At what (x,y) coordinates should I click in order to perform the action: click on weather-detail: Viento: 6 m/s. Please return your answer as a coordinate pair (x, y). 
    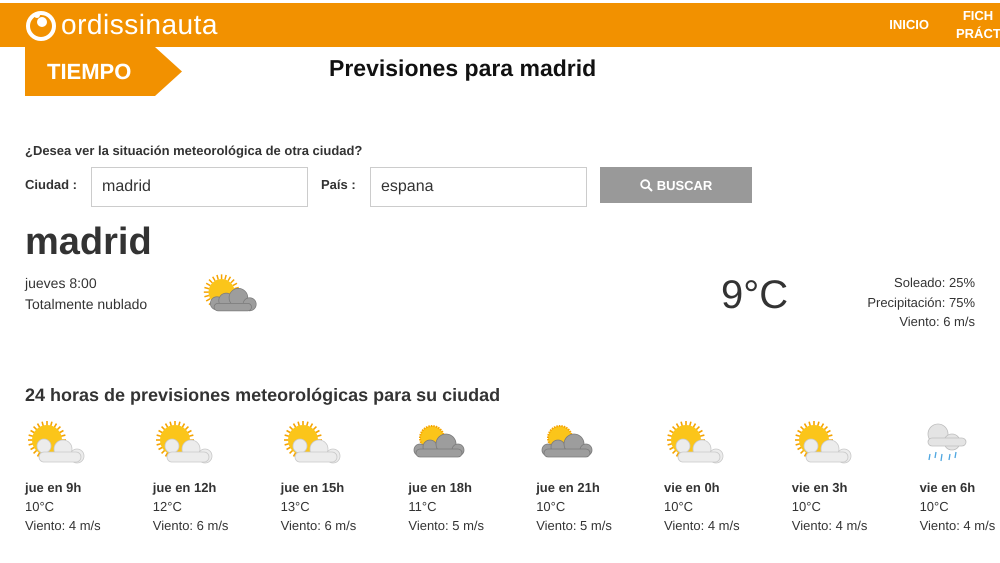
    Looking at the image, I should click on (937, 322).